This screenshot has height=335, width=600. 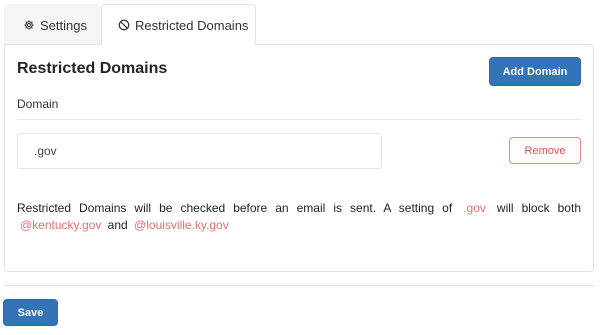 I want to click on help-text-part2: will block both, so click(x=538, y=208).